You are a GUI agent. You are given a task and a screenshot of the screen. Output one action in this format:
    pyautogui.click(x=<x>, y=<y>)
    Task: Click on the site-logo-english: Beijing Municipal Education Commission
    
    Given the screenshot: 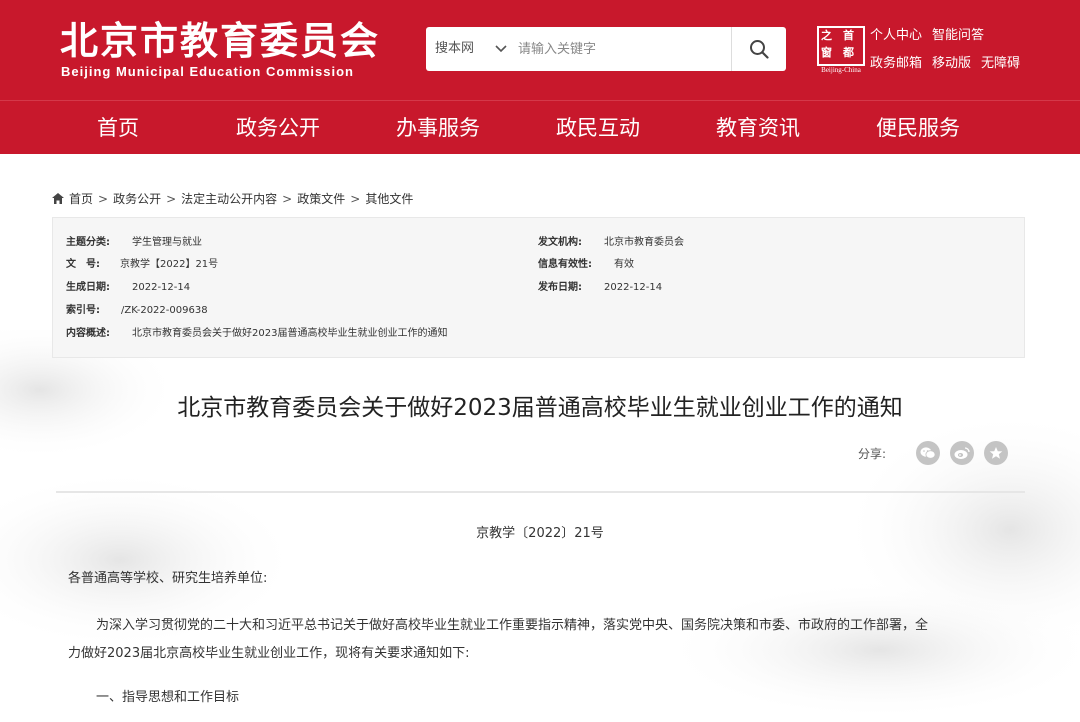 What is the action you would take?
    pyautogui.click(x=207, y=71)
    